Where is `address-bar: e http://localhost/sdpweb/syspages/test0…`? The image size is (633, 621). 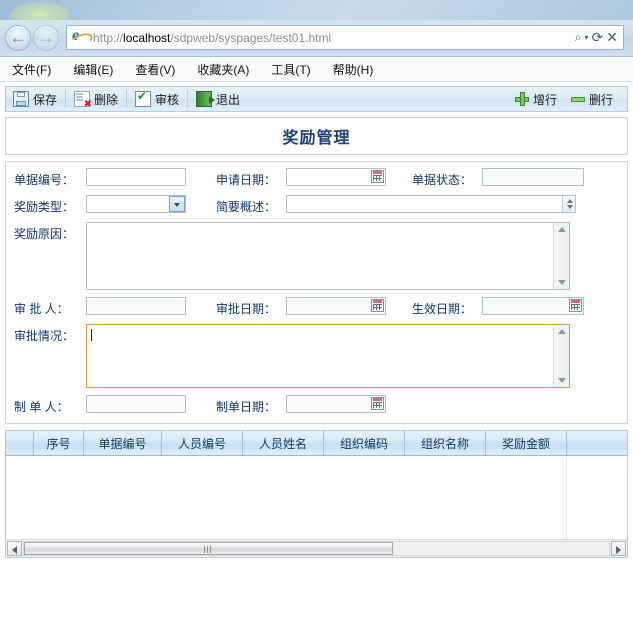 address-bar: e http://localhost/sdpweb/syspages/test0… is located at coordinates (345, 37).